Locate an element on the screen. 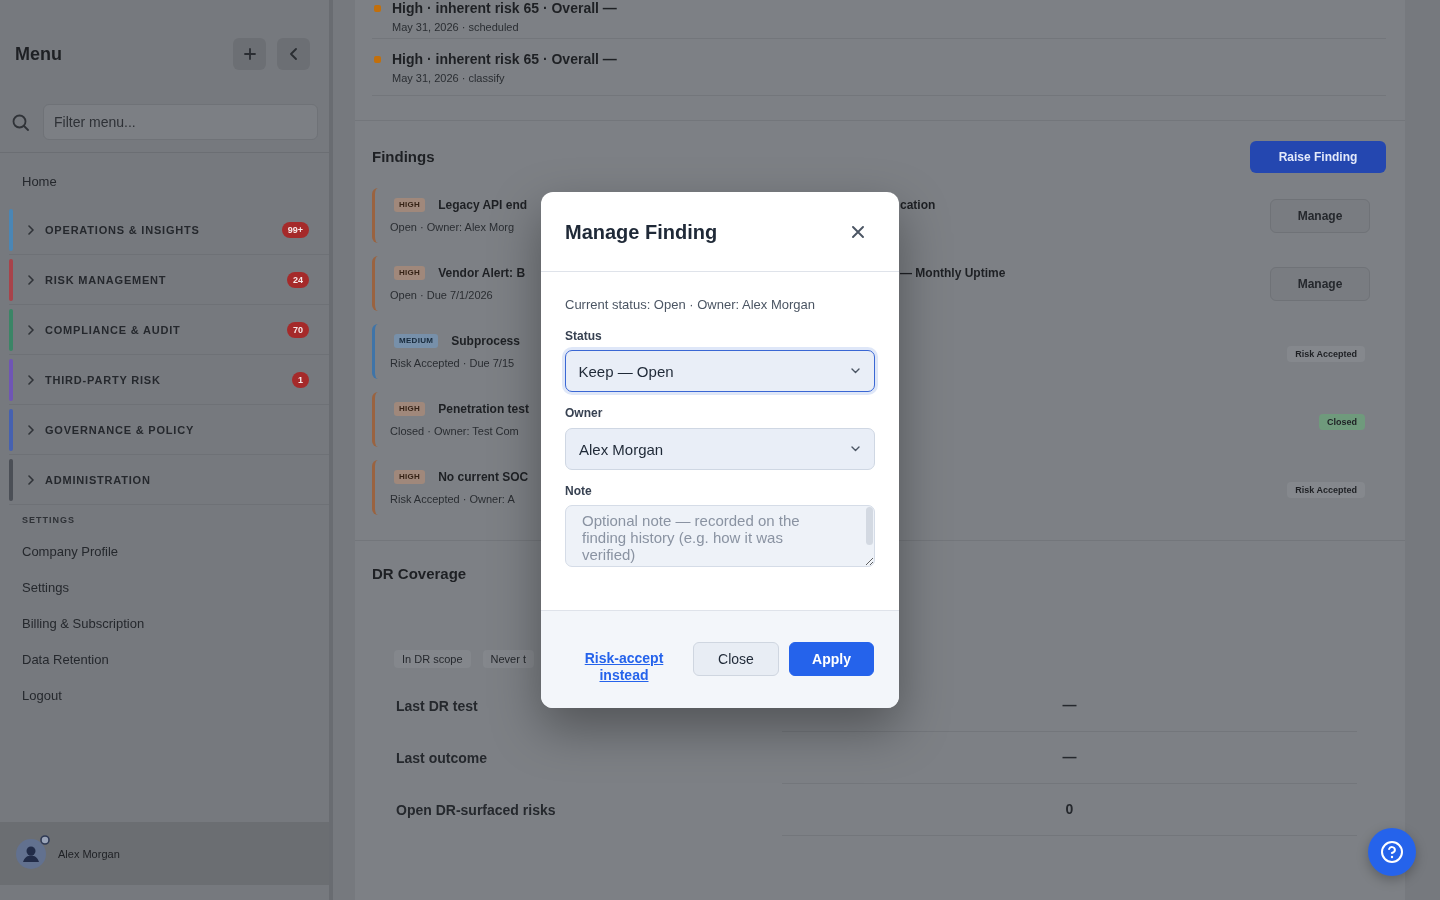 This screenshot has width=1440, height=900. field-label: Owner is located at coordinates (584, 413).